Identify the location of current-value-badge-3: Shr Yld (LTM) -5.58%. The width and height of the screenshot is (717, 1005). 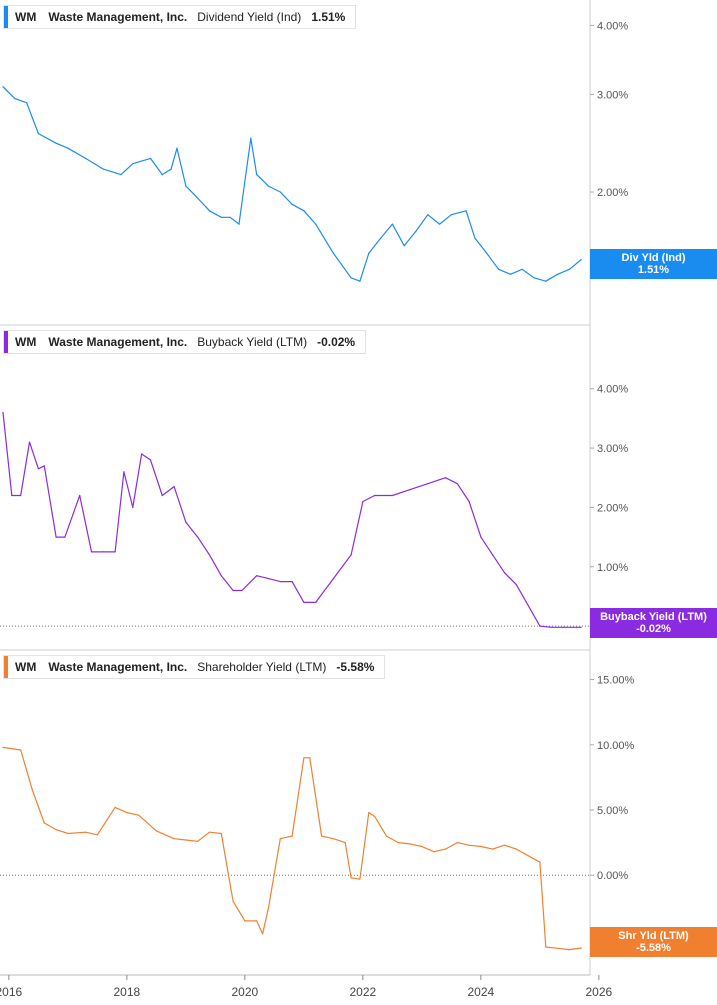
(653, 942).